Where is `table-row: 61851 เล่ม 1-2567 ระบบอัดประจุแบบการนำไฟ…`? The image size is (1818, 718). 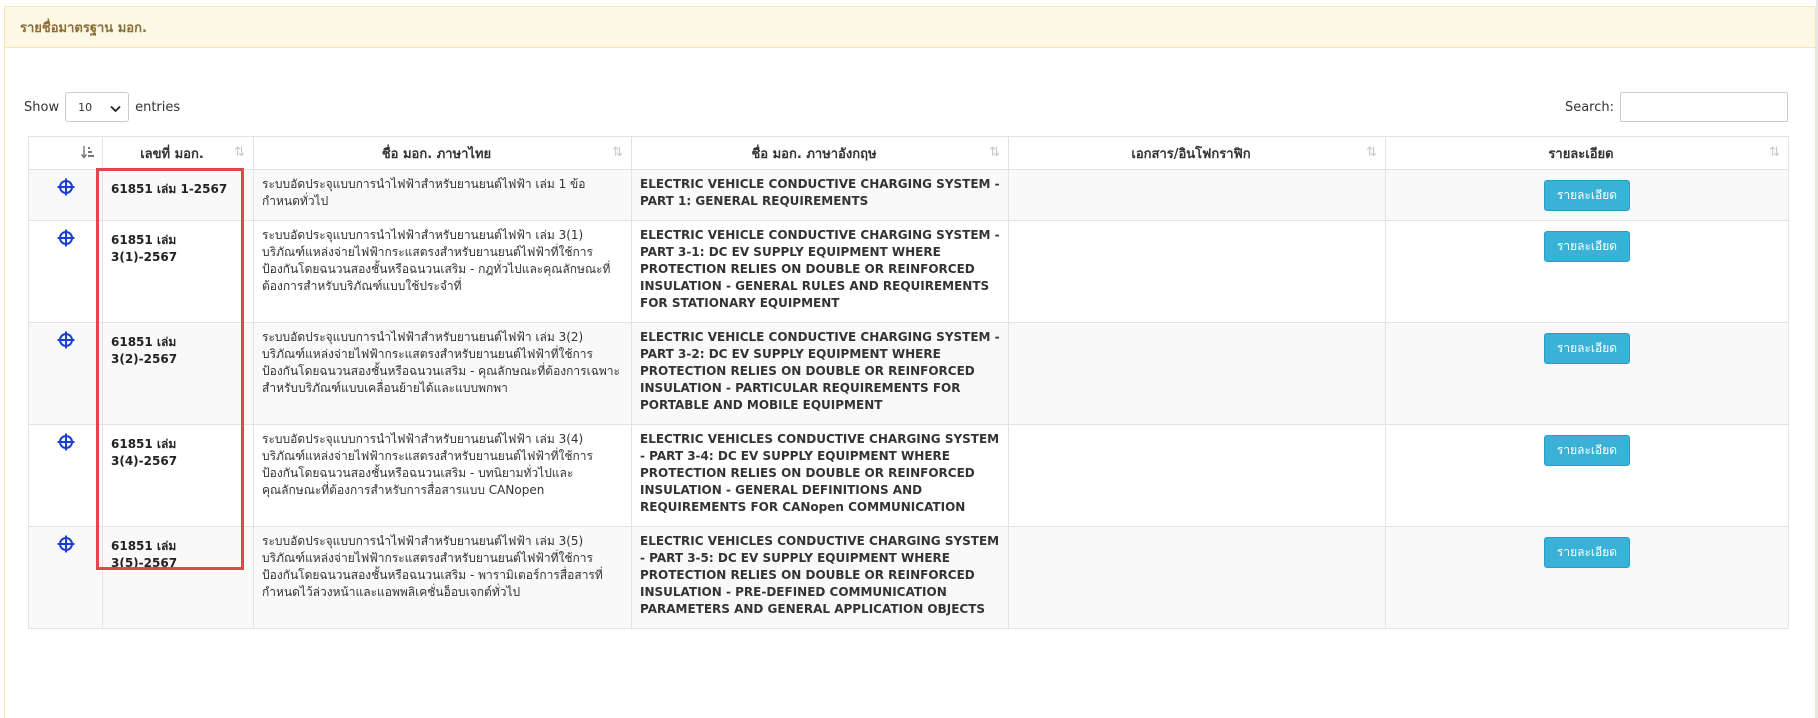
table-row: 61851 เล่ม 1-2567 ระบบอัดประจุแบบการนำไฟ… is located at coordinates (908, 195).